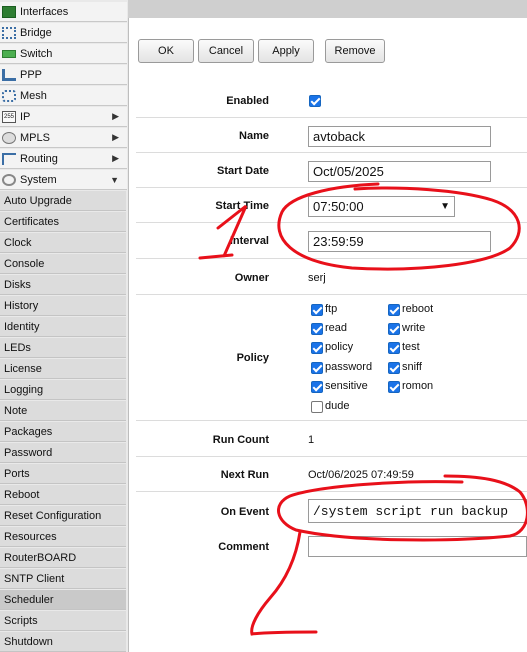  What do you see at coordinates (317, 310) in the screenshot?
I see `policy-ftp-checkbox` at bounding box center [317, 310].